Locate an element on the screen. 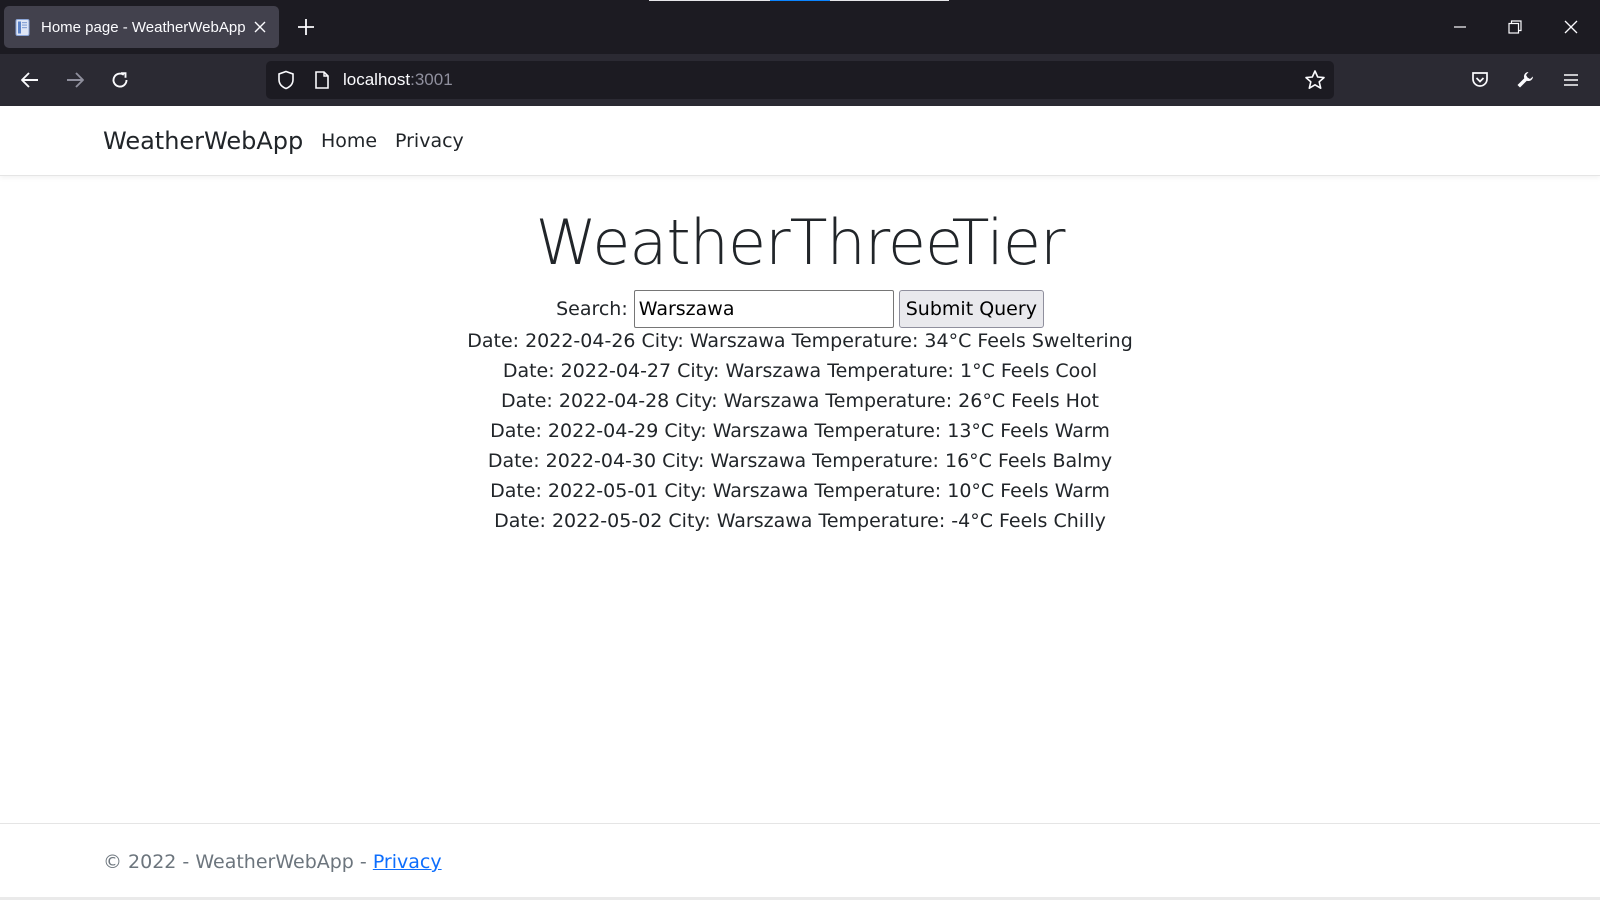  plus-icon is located at coordinates (306, 27).